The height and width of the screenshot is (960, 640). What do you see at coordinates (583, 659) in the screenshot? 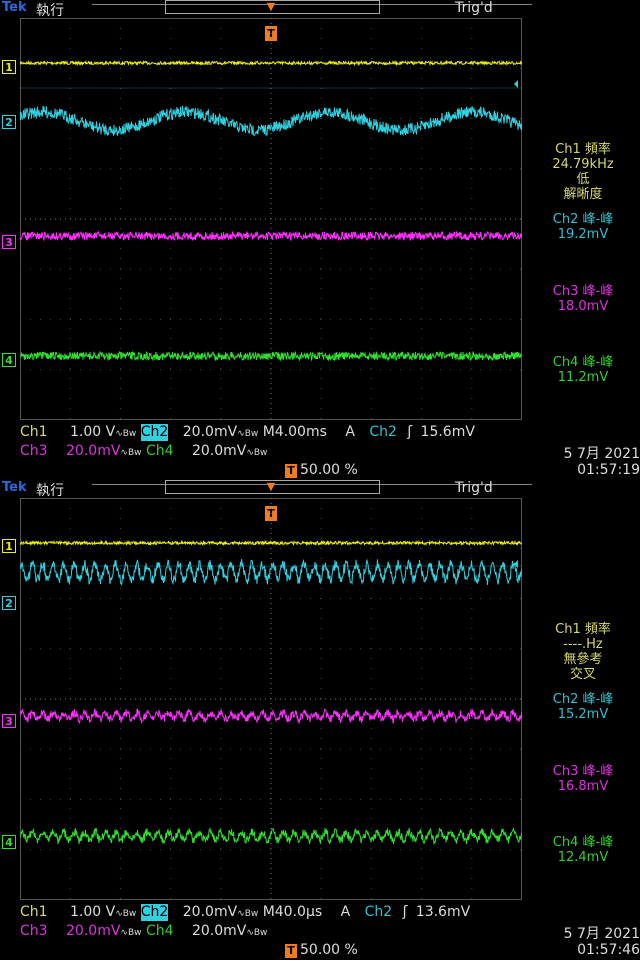
I see `measurement-note: 無參考` at bounding box center [583, 659].